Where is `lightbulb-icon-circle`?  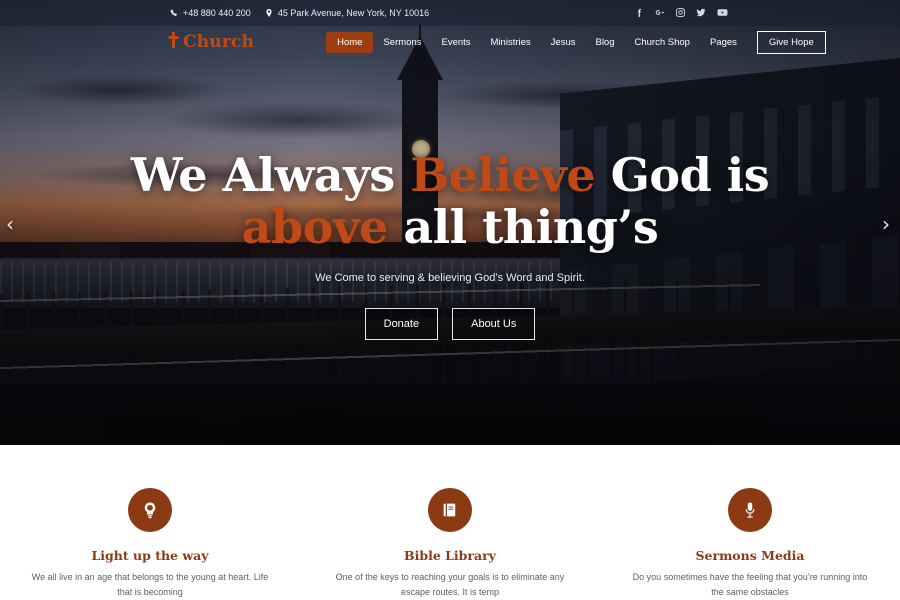
lightbulb-icon-circle is located at coordinates (150, 510).